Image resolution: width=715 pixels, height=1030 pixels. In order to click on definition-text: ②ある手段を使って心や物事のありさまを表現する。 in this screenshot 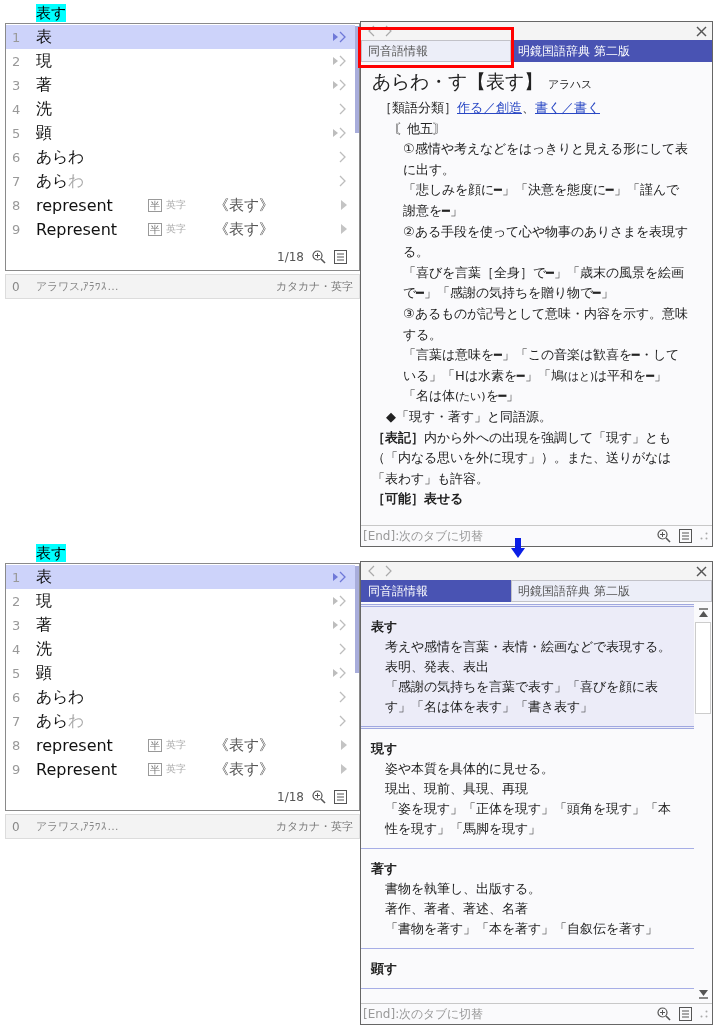, I will do `click(545, 242)`.